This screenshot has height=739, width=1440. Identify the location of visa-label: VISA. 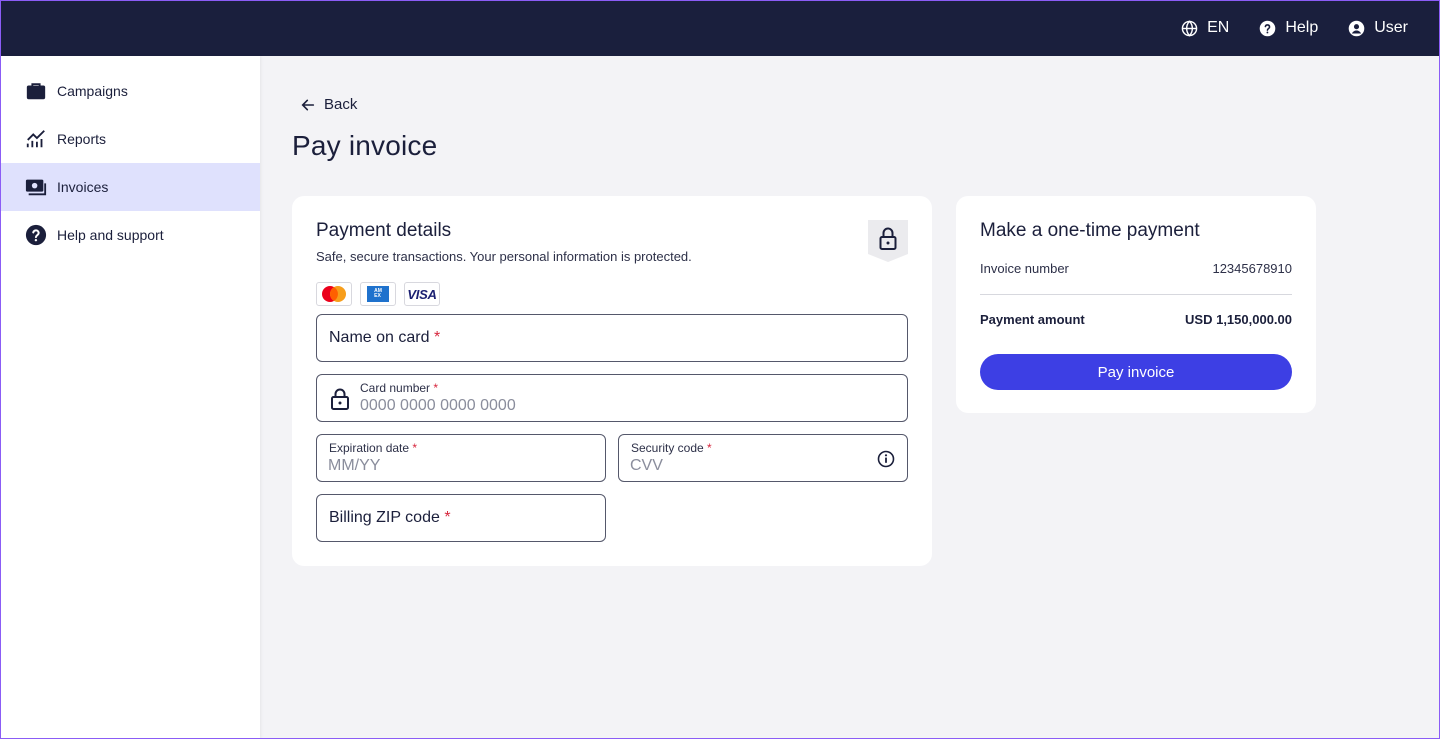
(422, 294).